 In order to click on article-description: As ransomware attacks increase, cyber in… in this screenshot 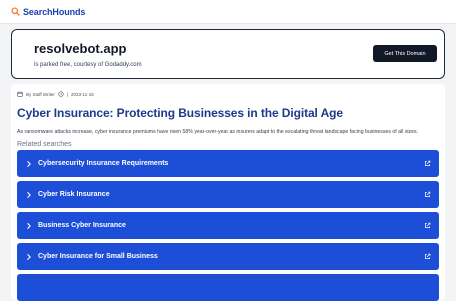, I will do `click(218, 132)`.